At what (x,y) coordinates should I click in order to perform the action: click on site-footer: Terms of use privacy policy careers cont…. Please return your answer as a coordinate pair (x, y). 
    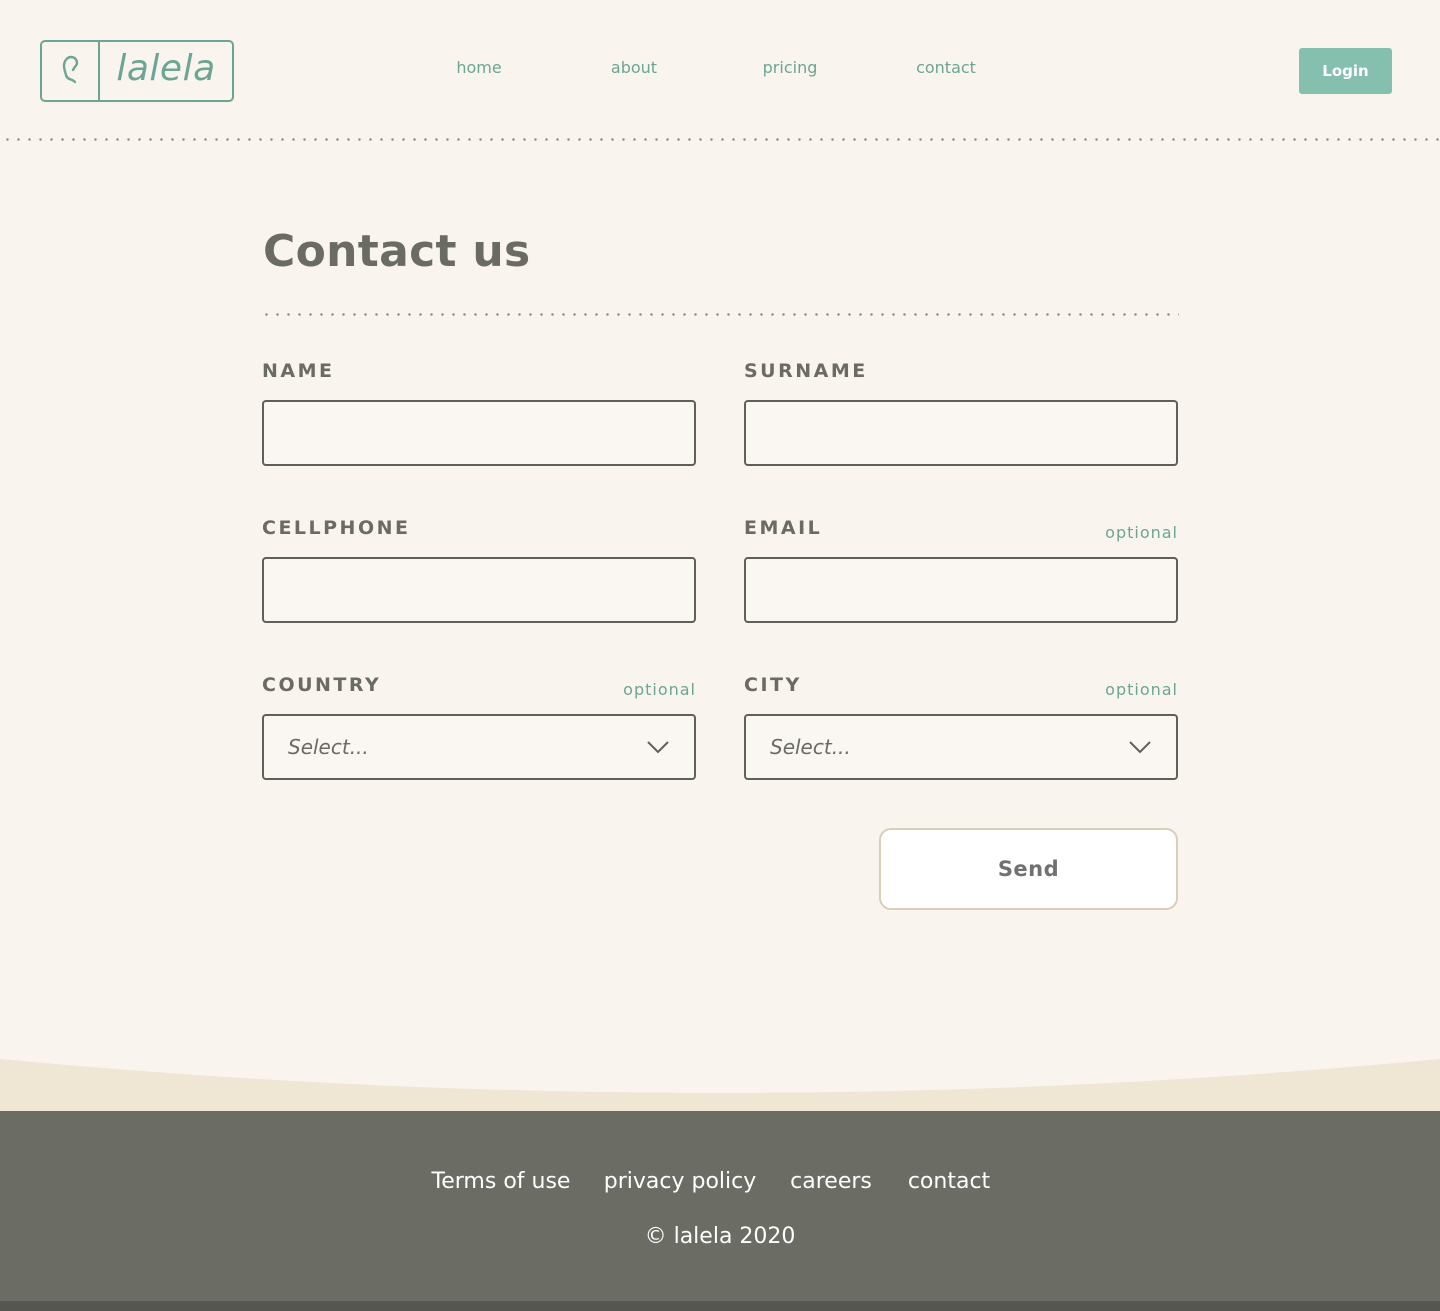
    Looking at the image, I should click on (720, 1206).